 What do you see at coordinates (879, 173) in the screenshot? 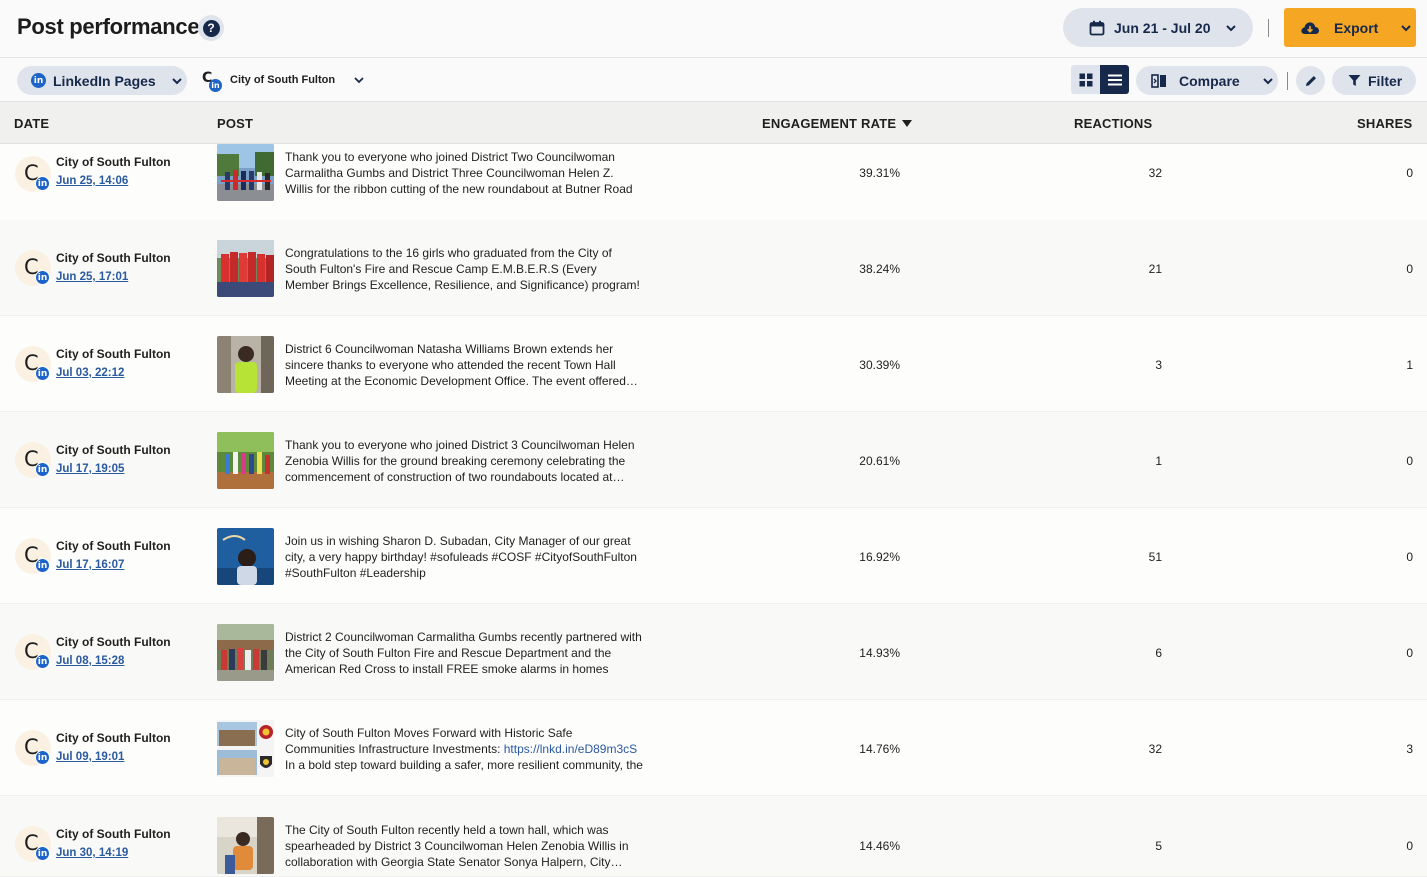
I see `engagement-rate-value: 39.31%` at bounding box center [879, 173].